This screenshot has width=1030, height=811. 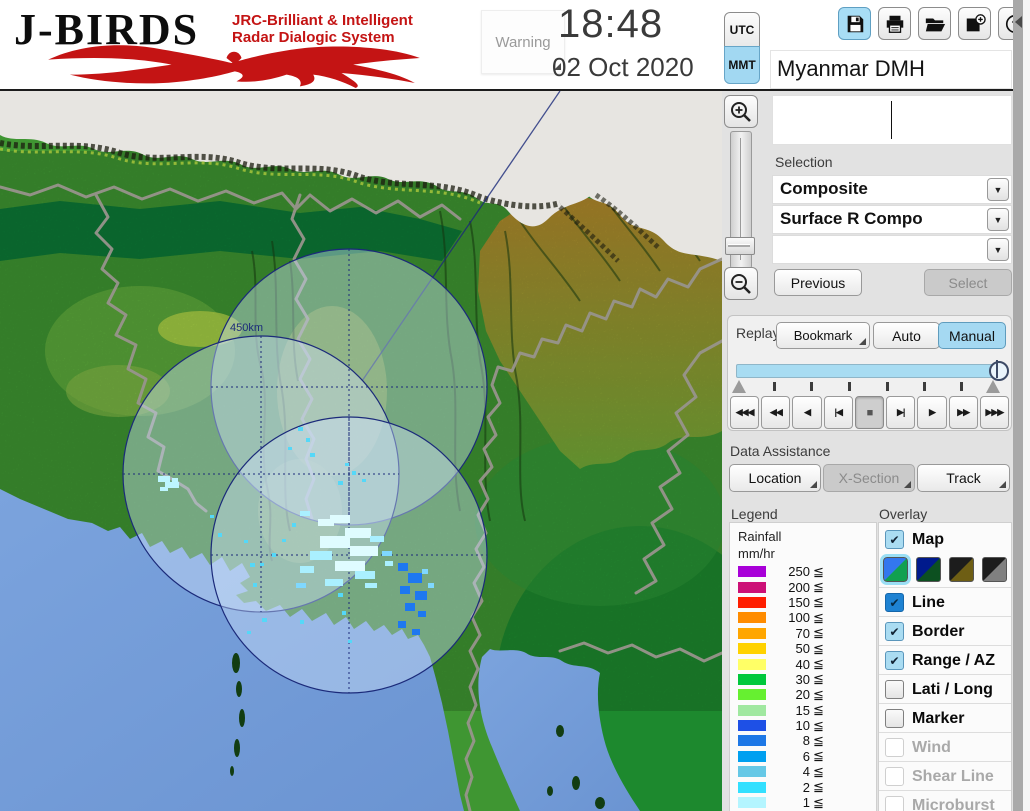 What do you see at coordinates (938, 631) in the screenshot?
I see `overlay-item-label: Border` at bounding box center [938, 631].